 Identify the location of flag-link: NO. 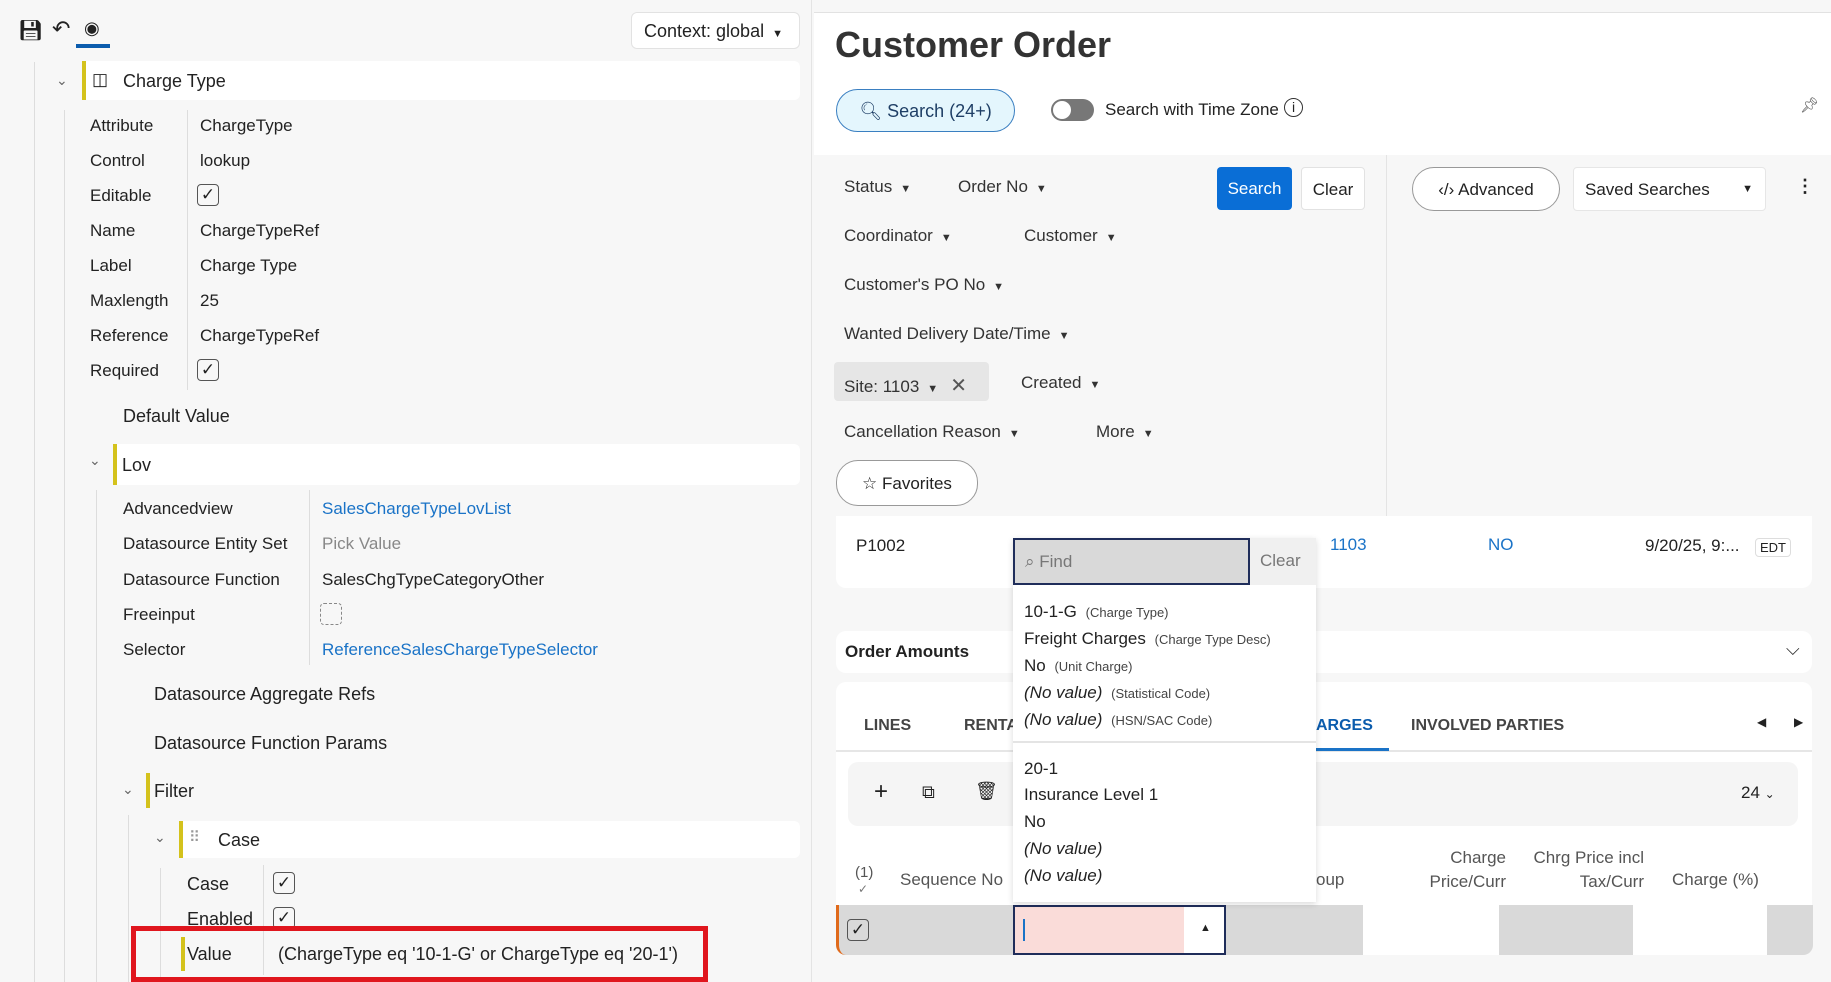
(1501, 545).